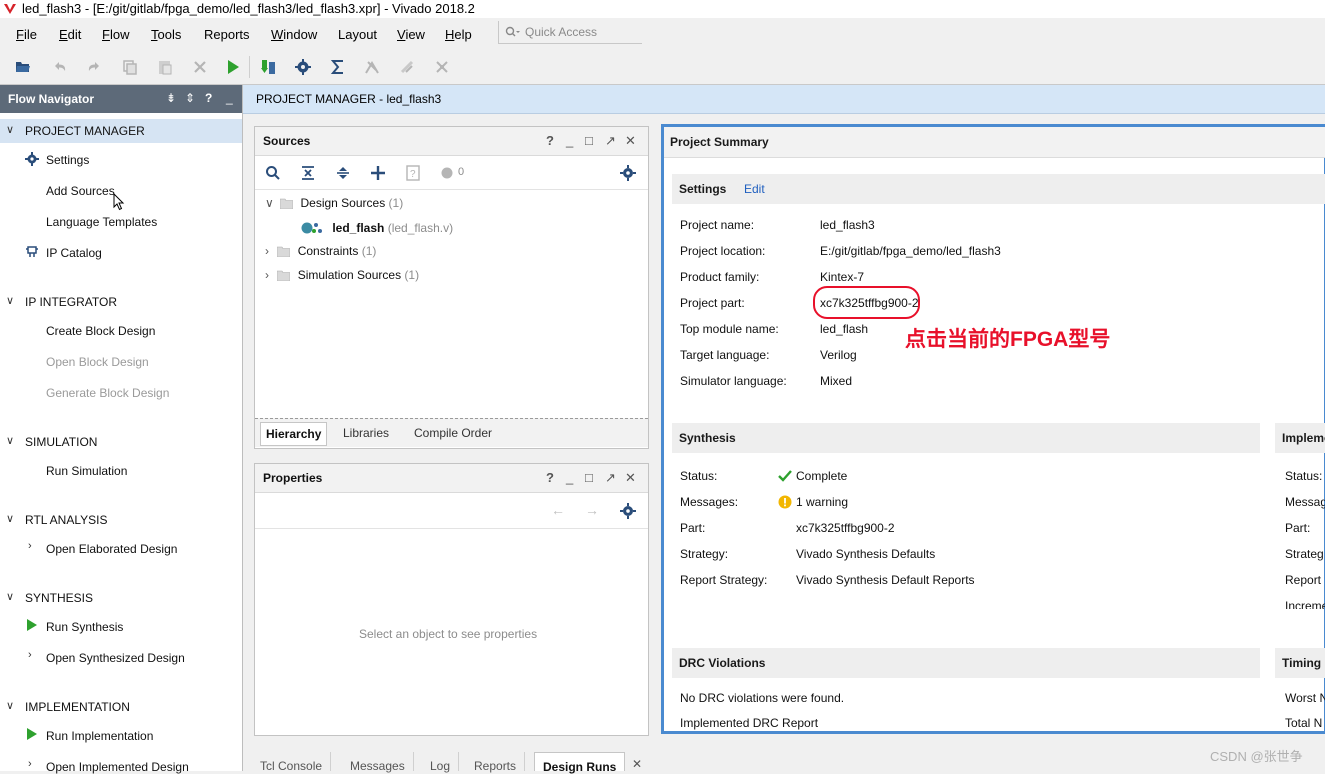 This screenshot has height=774, width=1325. I want to click on nav-item-run-simulation: Run Simulation, so click(86, 471).